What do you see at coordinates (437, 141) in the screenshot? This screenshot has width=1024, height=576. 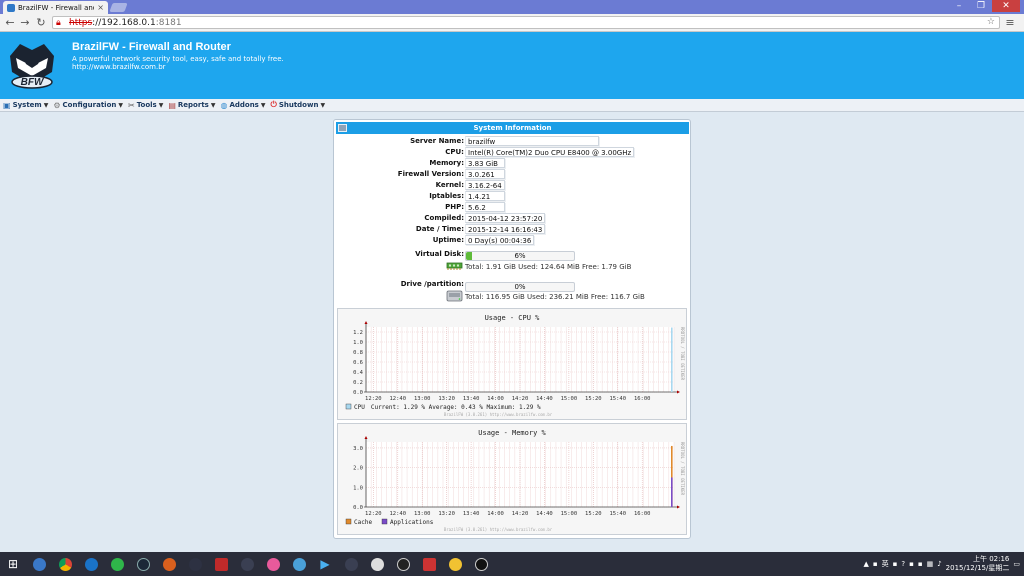 I see `info-label: Server Name:` at bounding box center [437, 141].